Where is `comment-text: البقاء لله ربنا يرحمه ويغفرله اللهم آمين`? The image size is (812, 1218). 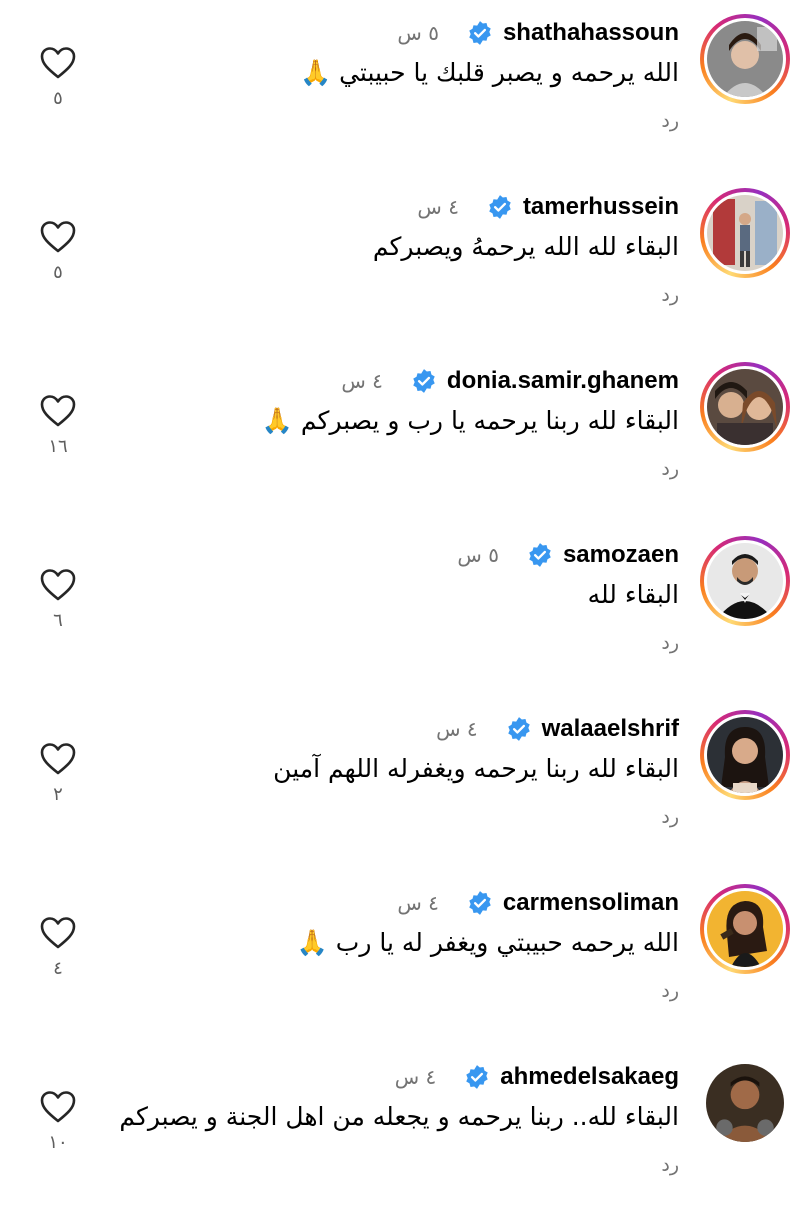
comment-text: البقاء لله ربنا يرحمه ويغفرله اللهم آمين is located at coordinates (476, 768).